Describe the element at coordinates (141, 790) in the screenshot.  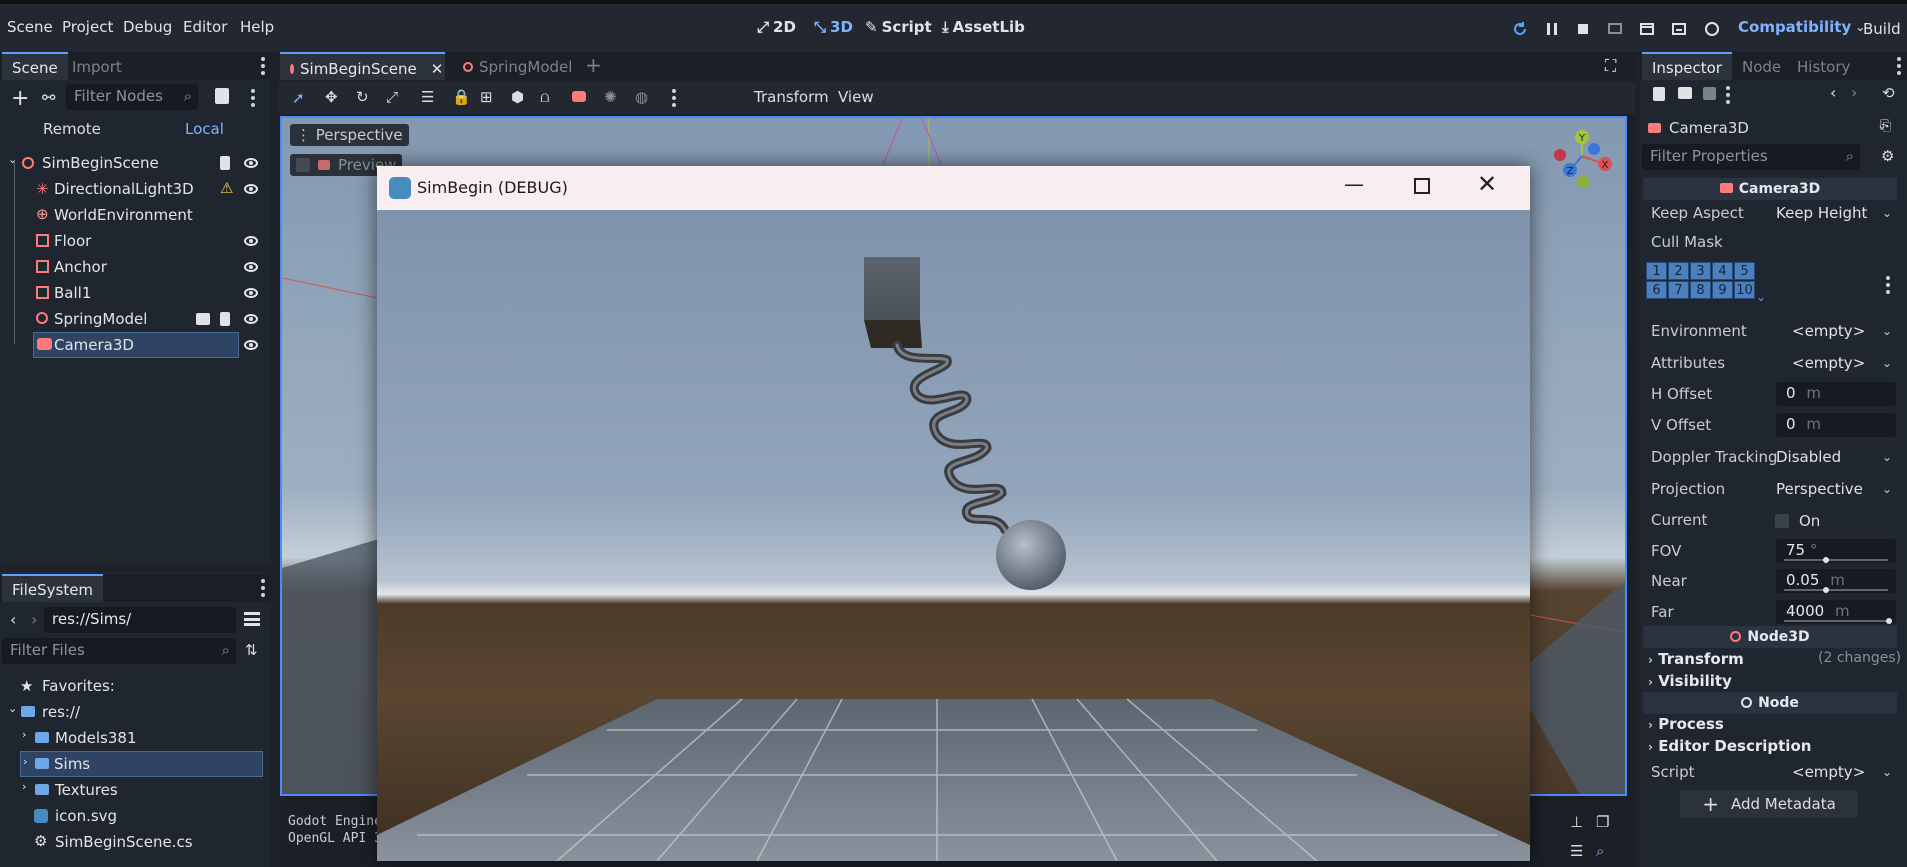
I see `folder-textures: › Textures` at that location.